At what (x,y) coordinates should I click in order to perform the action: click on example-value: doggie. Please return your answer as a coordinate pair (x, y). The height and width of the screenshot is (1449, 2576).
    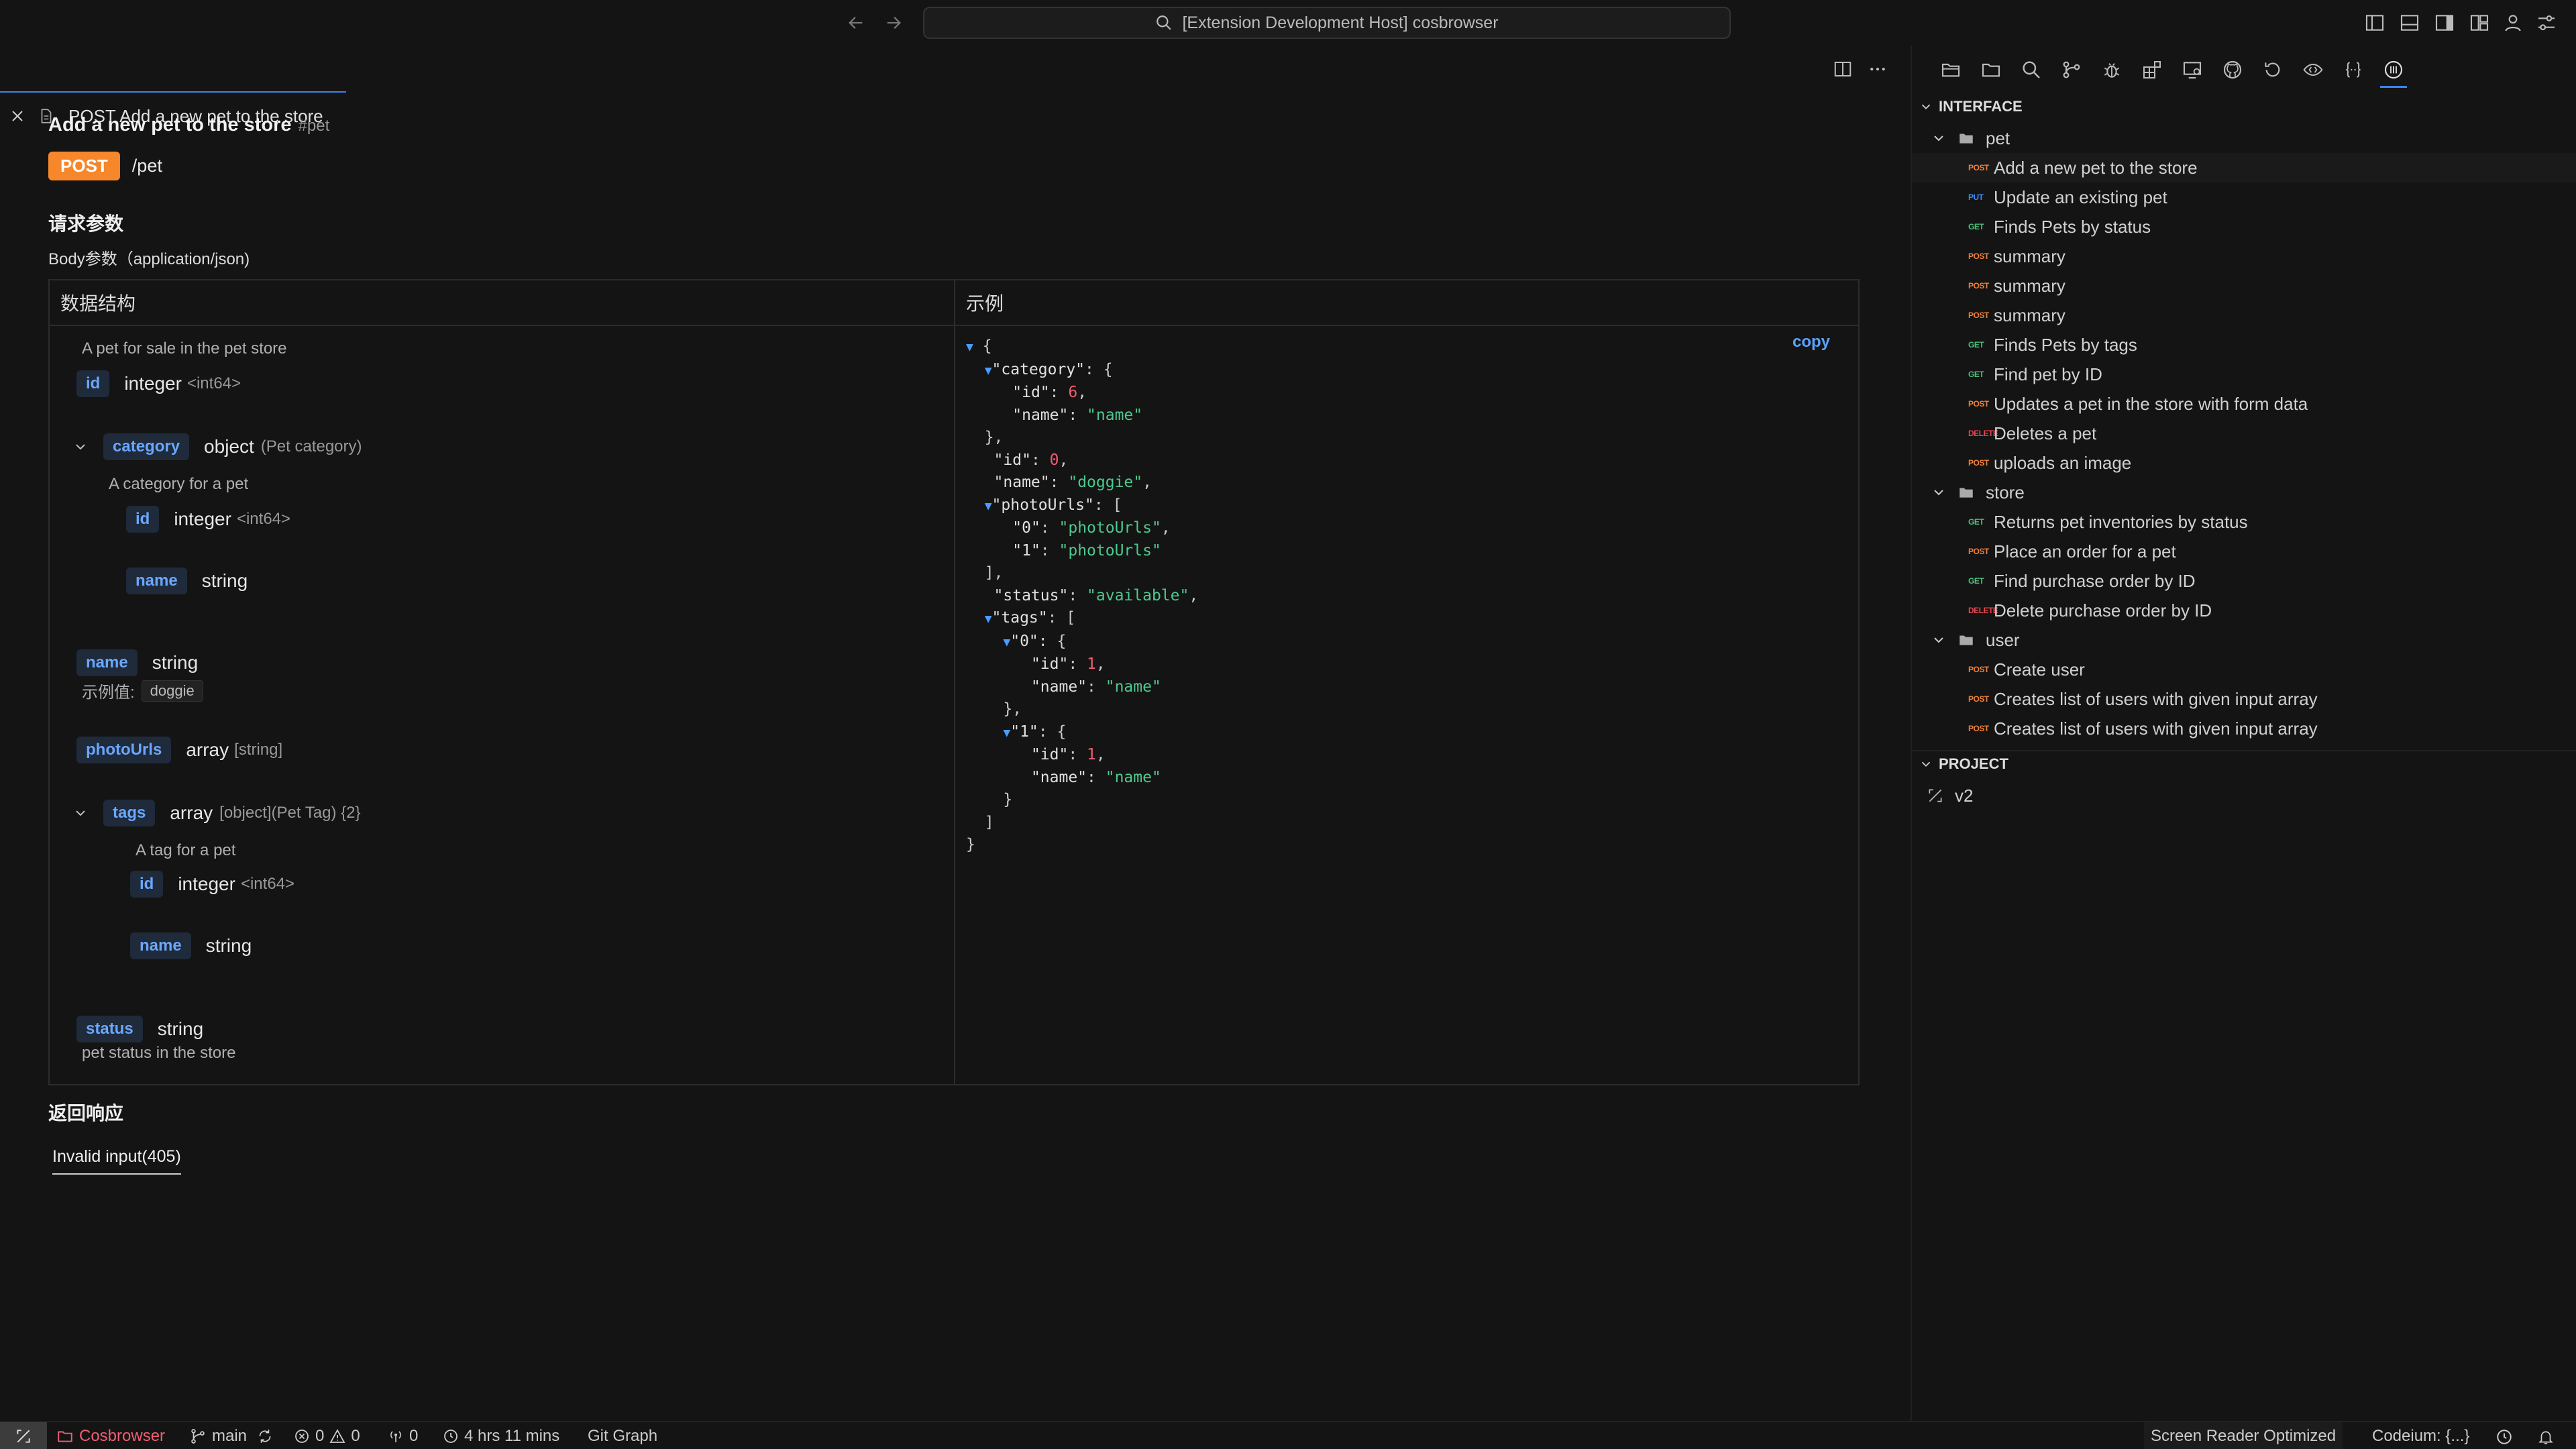
    Looking at the image, I should click on (172, 691).